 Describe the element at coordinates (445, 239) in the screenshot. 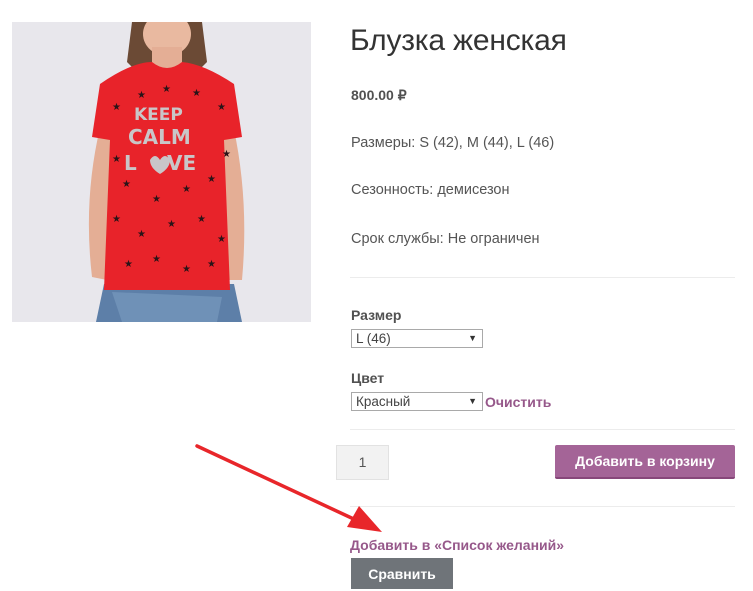

I see `attribute-lifetime: Срок службы: Не ограничен` at that location.